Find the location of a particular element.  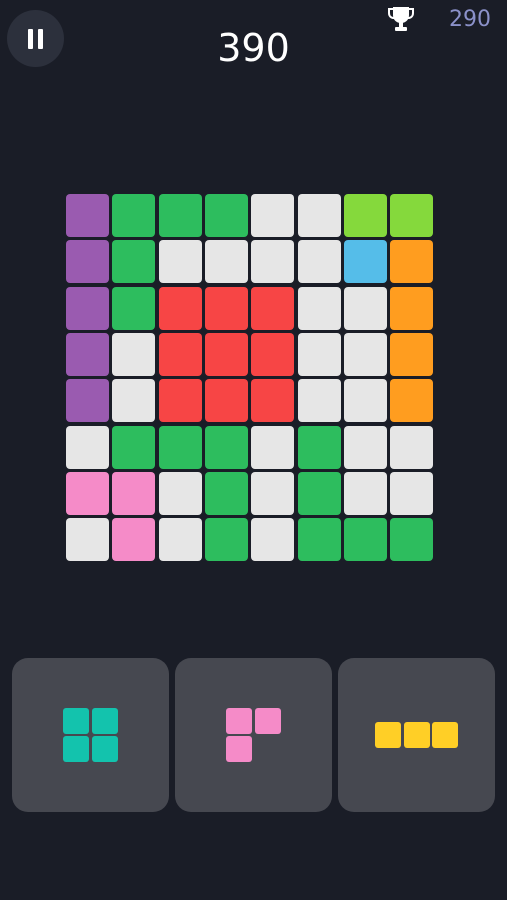

best-score: 290 is located at coordinates (470, 19).